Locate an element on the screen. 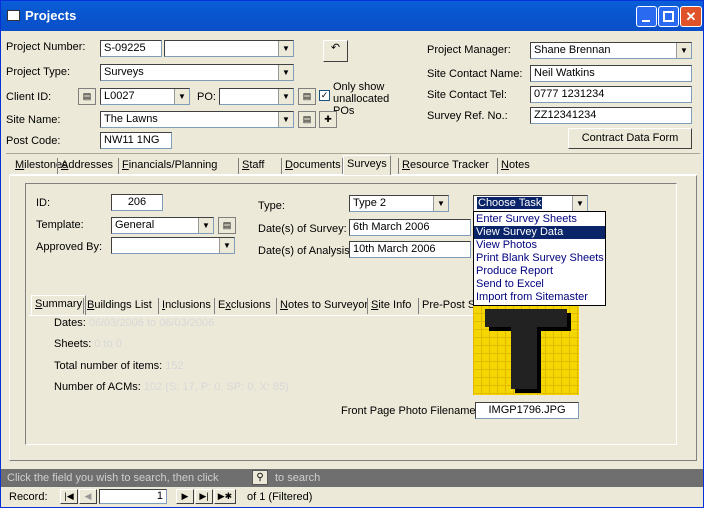 This screenshot has height=508, width=704. prev-record-button: ◀ is located at coordinates (88, 496).